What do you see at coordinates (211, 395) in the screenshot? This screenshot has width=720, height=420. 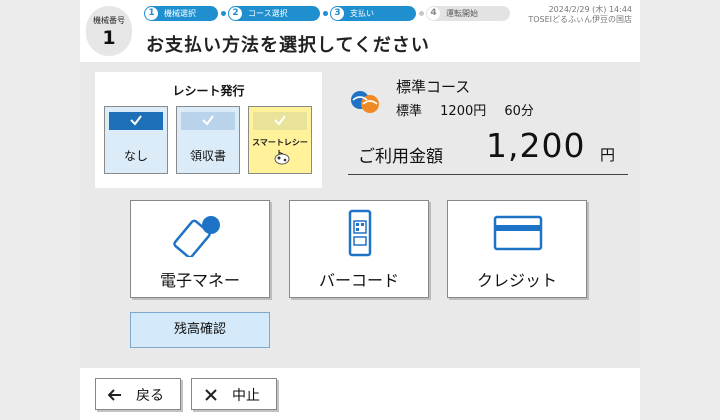 I see `close-icon` at bounding box center [211, 395].